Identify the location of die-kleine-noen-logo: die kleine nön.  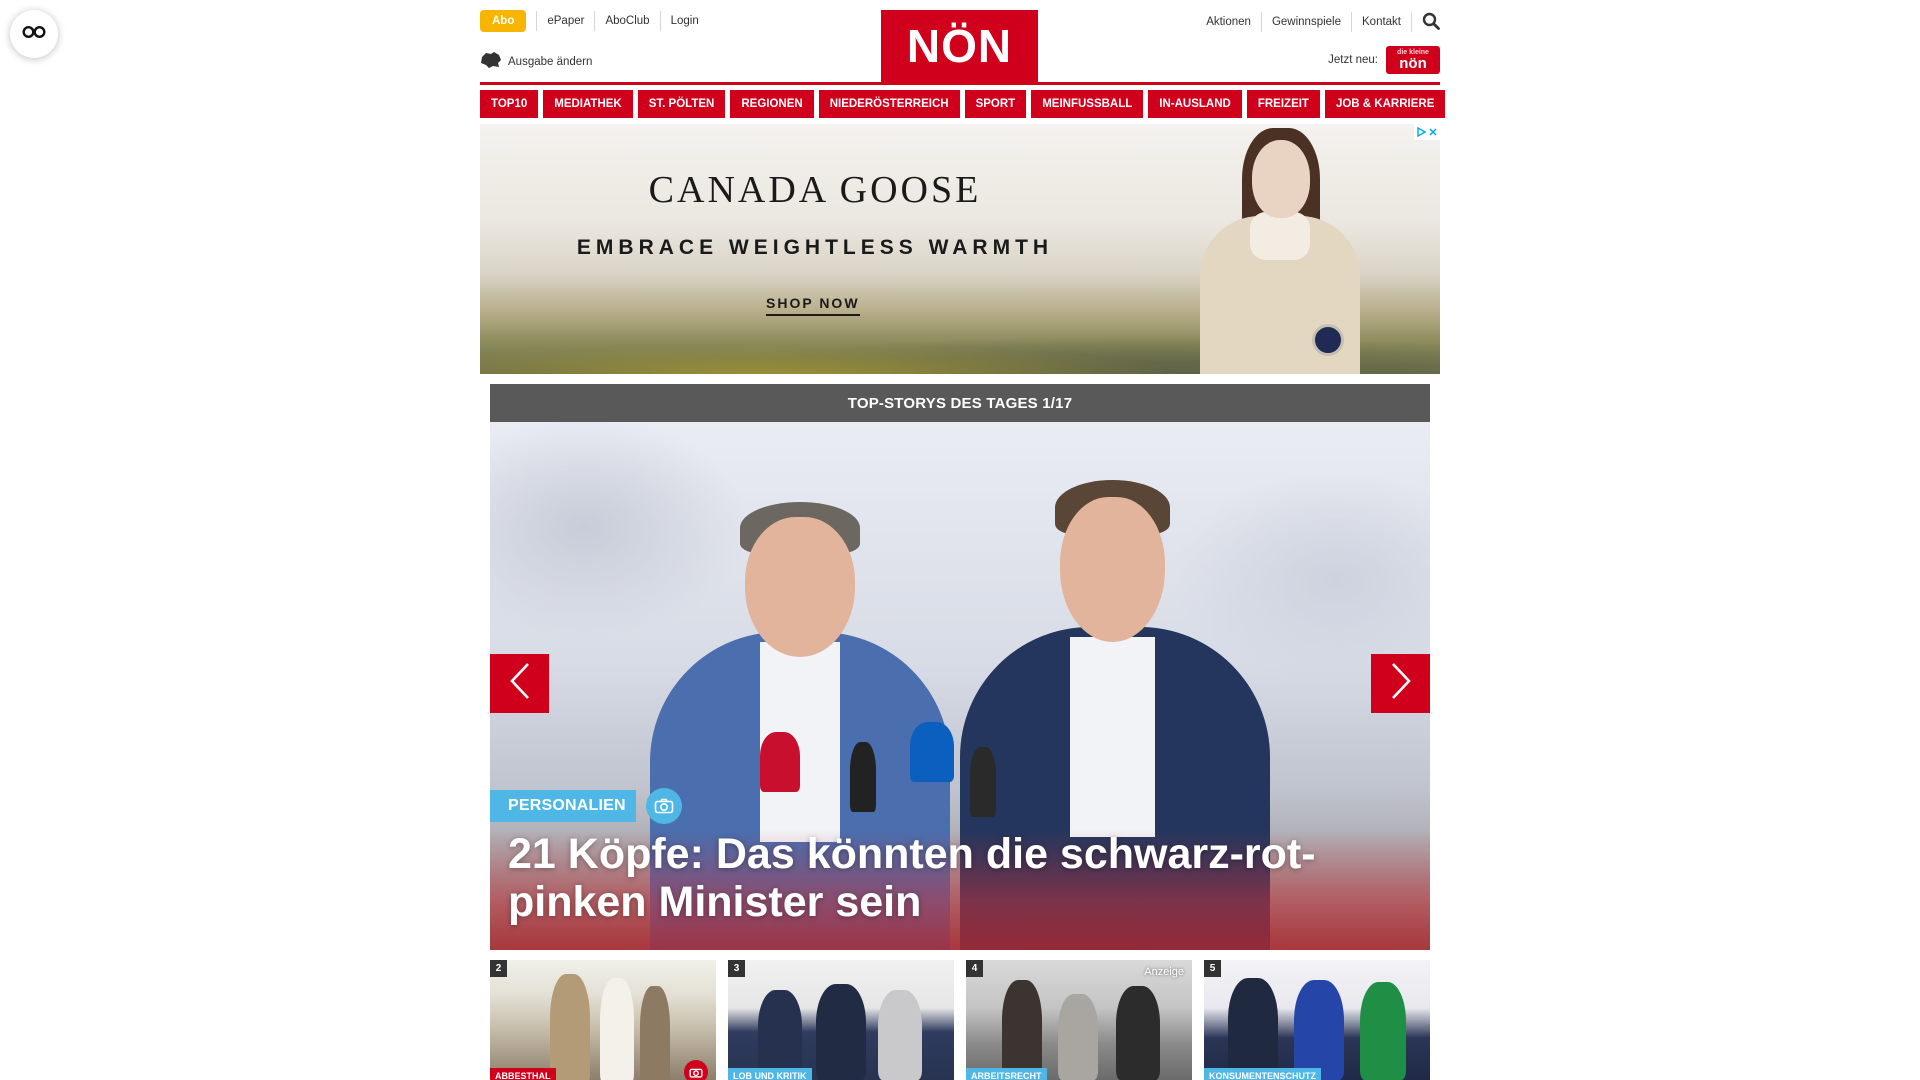
(1413, 60).